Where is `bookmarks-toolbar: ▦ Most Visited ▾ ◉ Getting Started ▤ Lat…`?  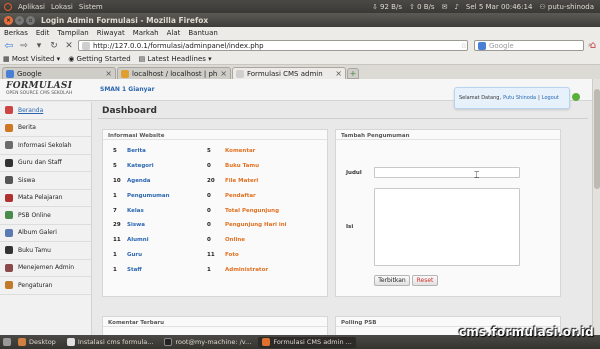 bookmarks-toolbar: ▦ Most Visited ▾ ◉ Getting Started ▤ Lat… is located at coordinates (300, 59).